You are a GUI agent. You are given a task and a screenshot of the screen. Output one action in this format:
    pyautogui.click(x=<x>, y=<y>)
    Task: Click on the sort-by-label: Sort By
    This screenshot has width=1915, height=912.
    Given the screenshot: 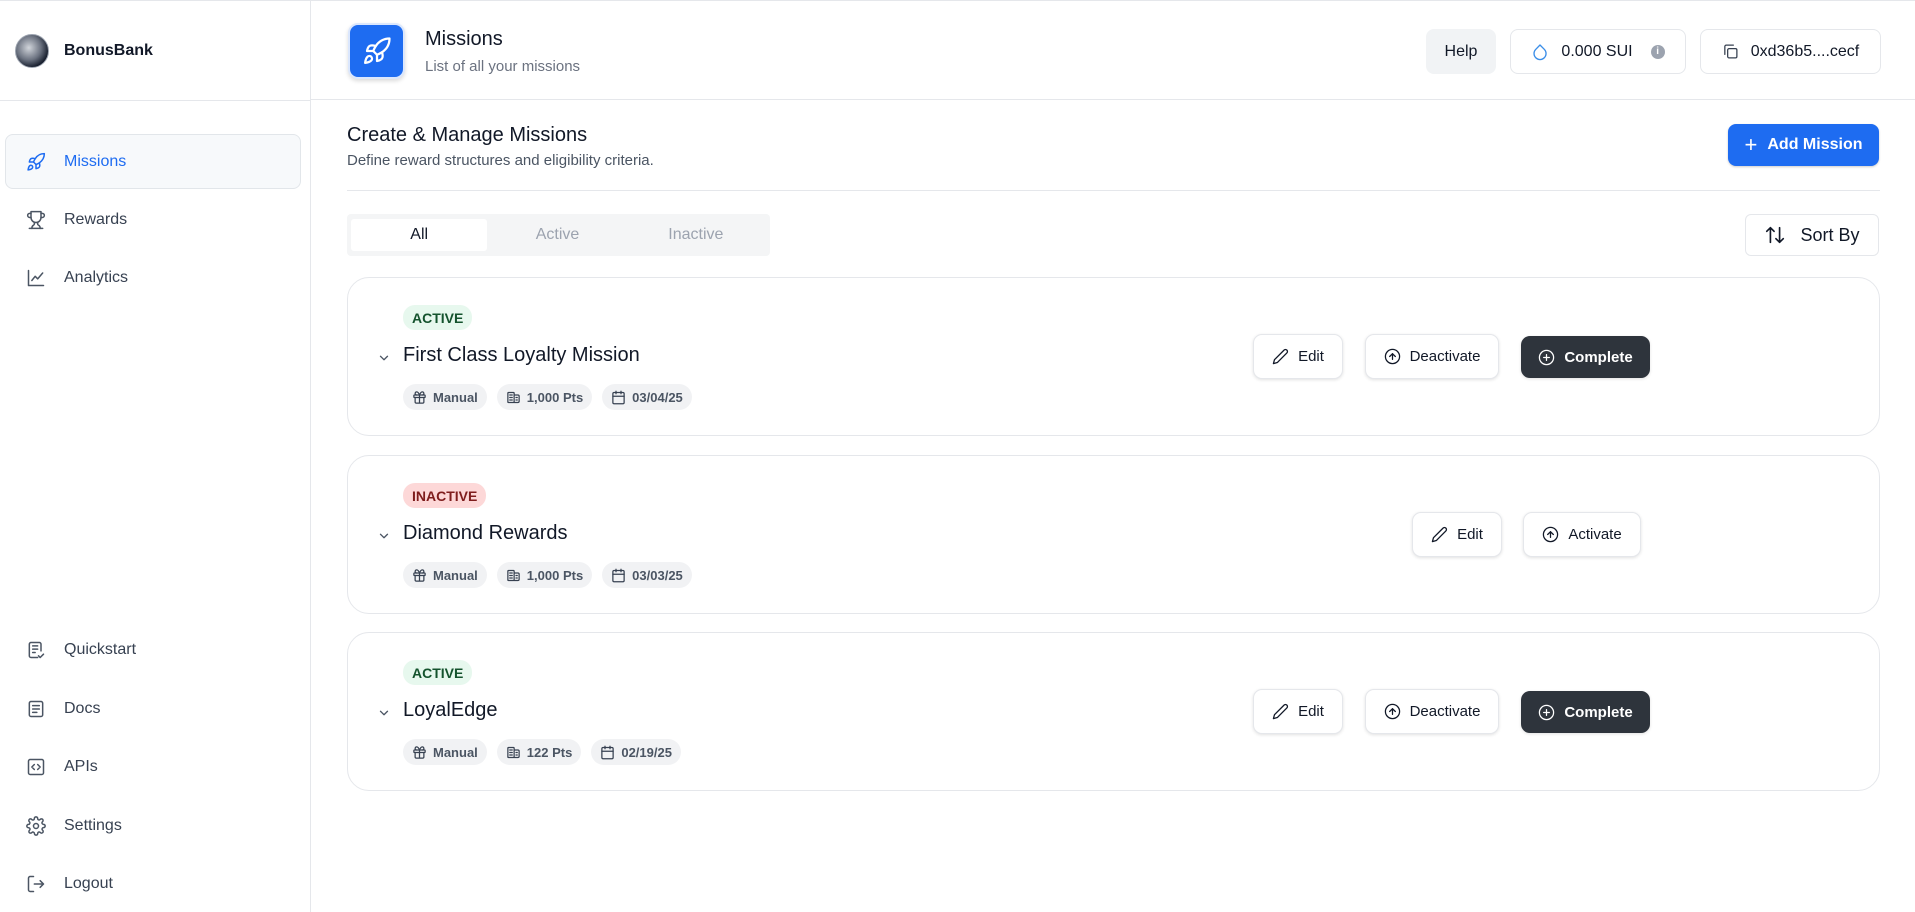 What is the action you would take?
    pyautogui.click(x=1830, y=234)
    